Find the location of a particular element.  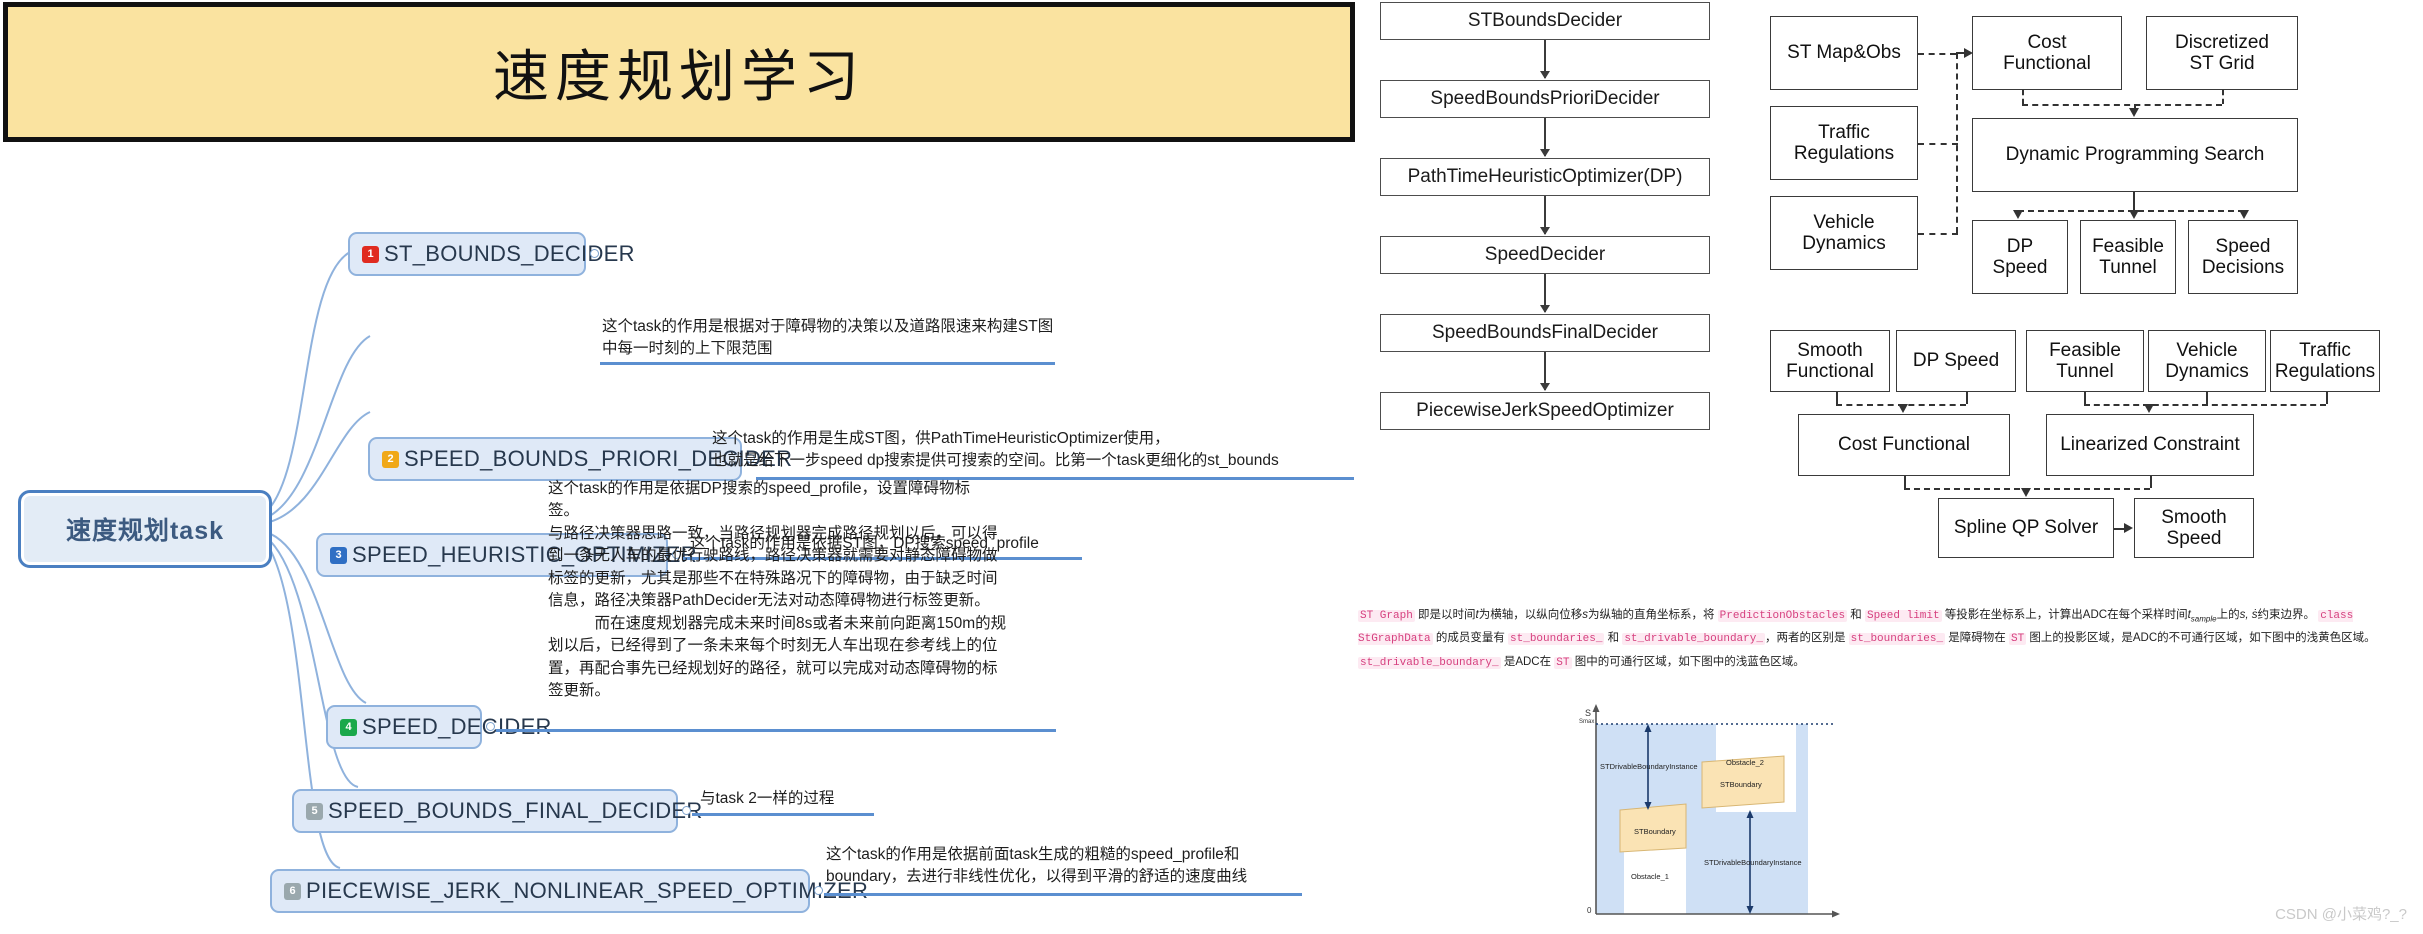

st-graph-boundary-label-2: STBoundary is located at coordinates (1741, 784).